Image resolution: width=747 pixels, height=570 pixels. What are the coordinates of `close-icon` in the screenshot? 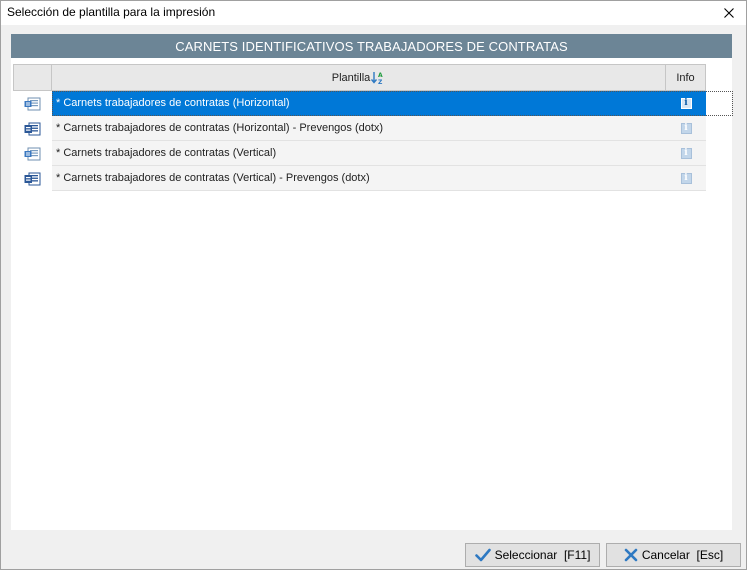 It's located at (729, 13).